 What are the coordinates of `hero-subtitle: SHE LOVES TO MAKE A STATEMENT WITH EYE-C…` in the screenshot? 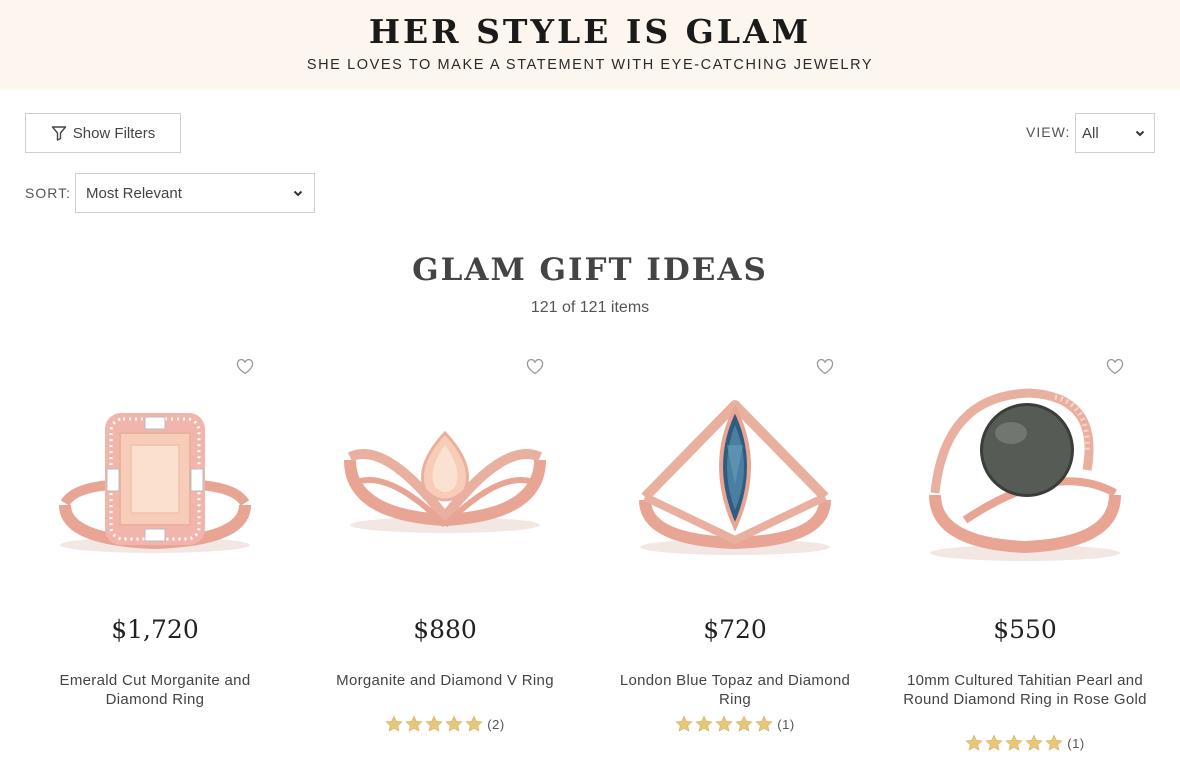 It's located at (590, 65).